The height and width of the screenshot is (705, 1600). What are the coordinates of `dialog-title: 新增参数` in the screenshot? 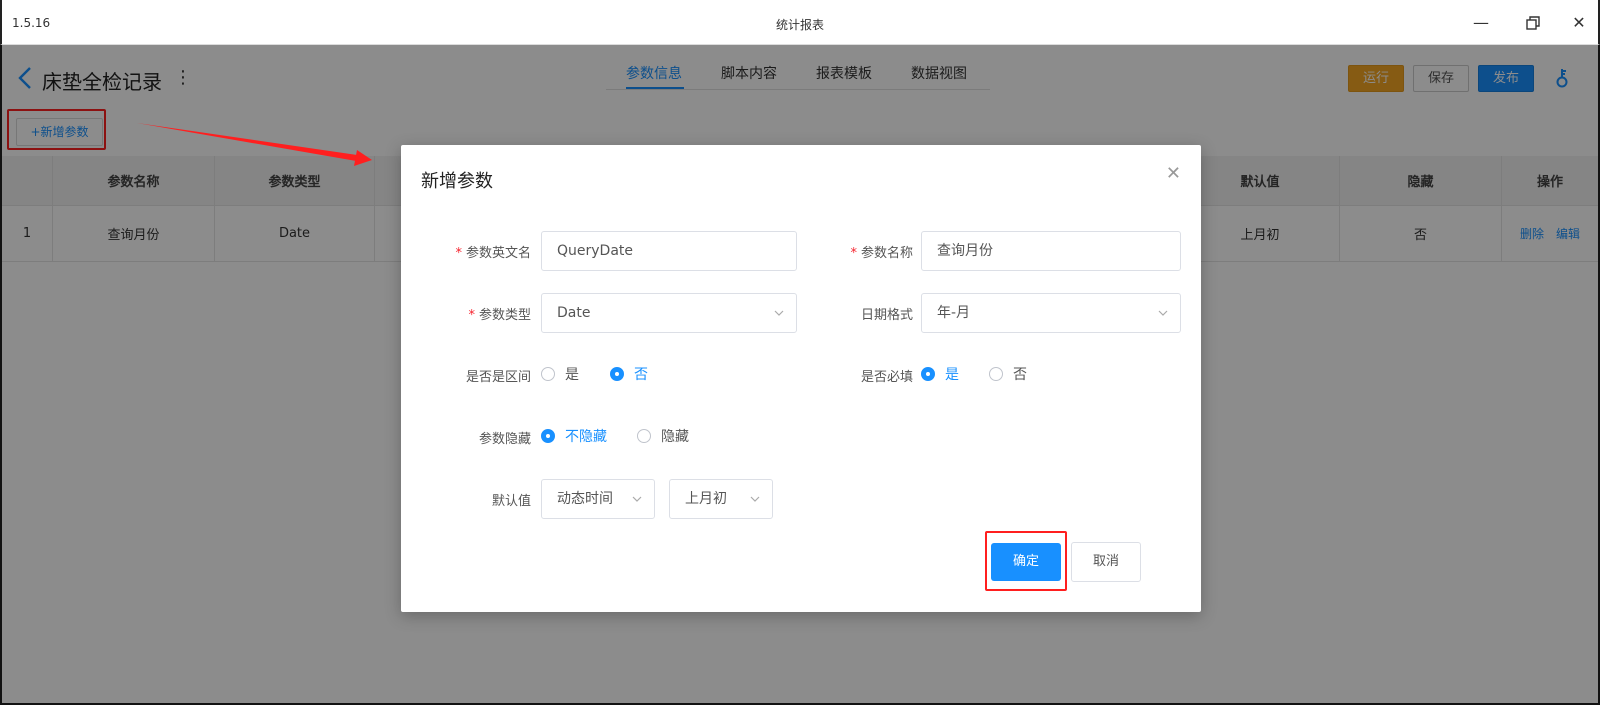 It's located at (457, 181).